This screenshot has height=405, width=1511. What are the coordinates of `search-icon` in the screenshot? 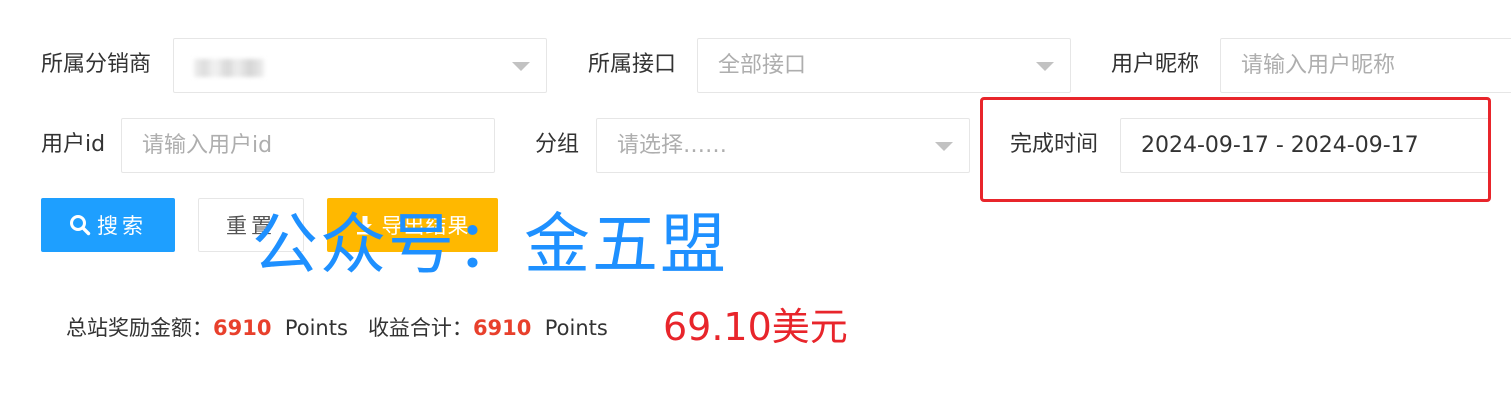 It's located at (80, 225).